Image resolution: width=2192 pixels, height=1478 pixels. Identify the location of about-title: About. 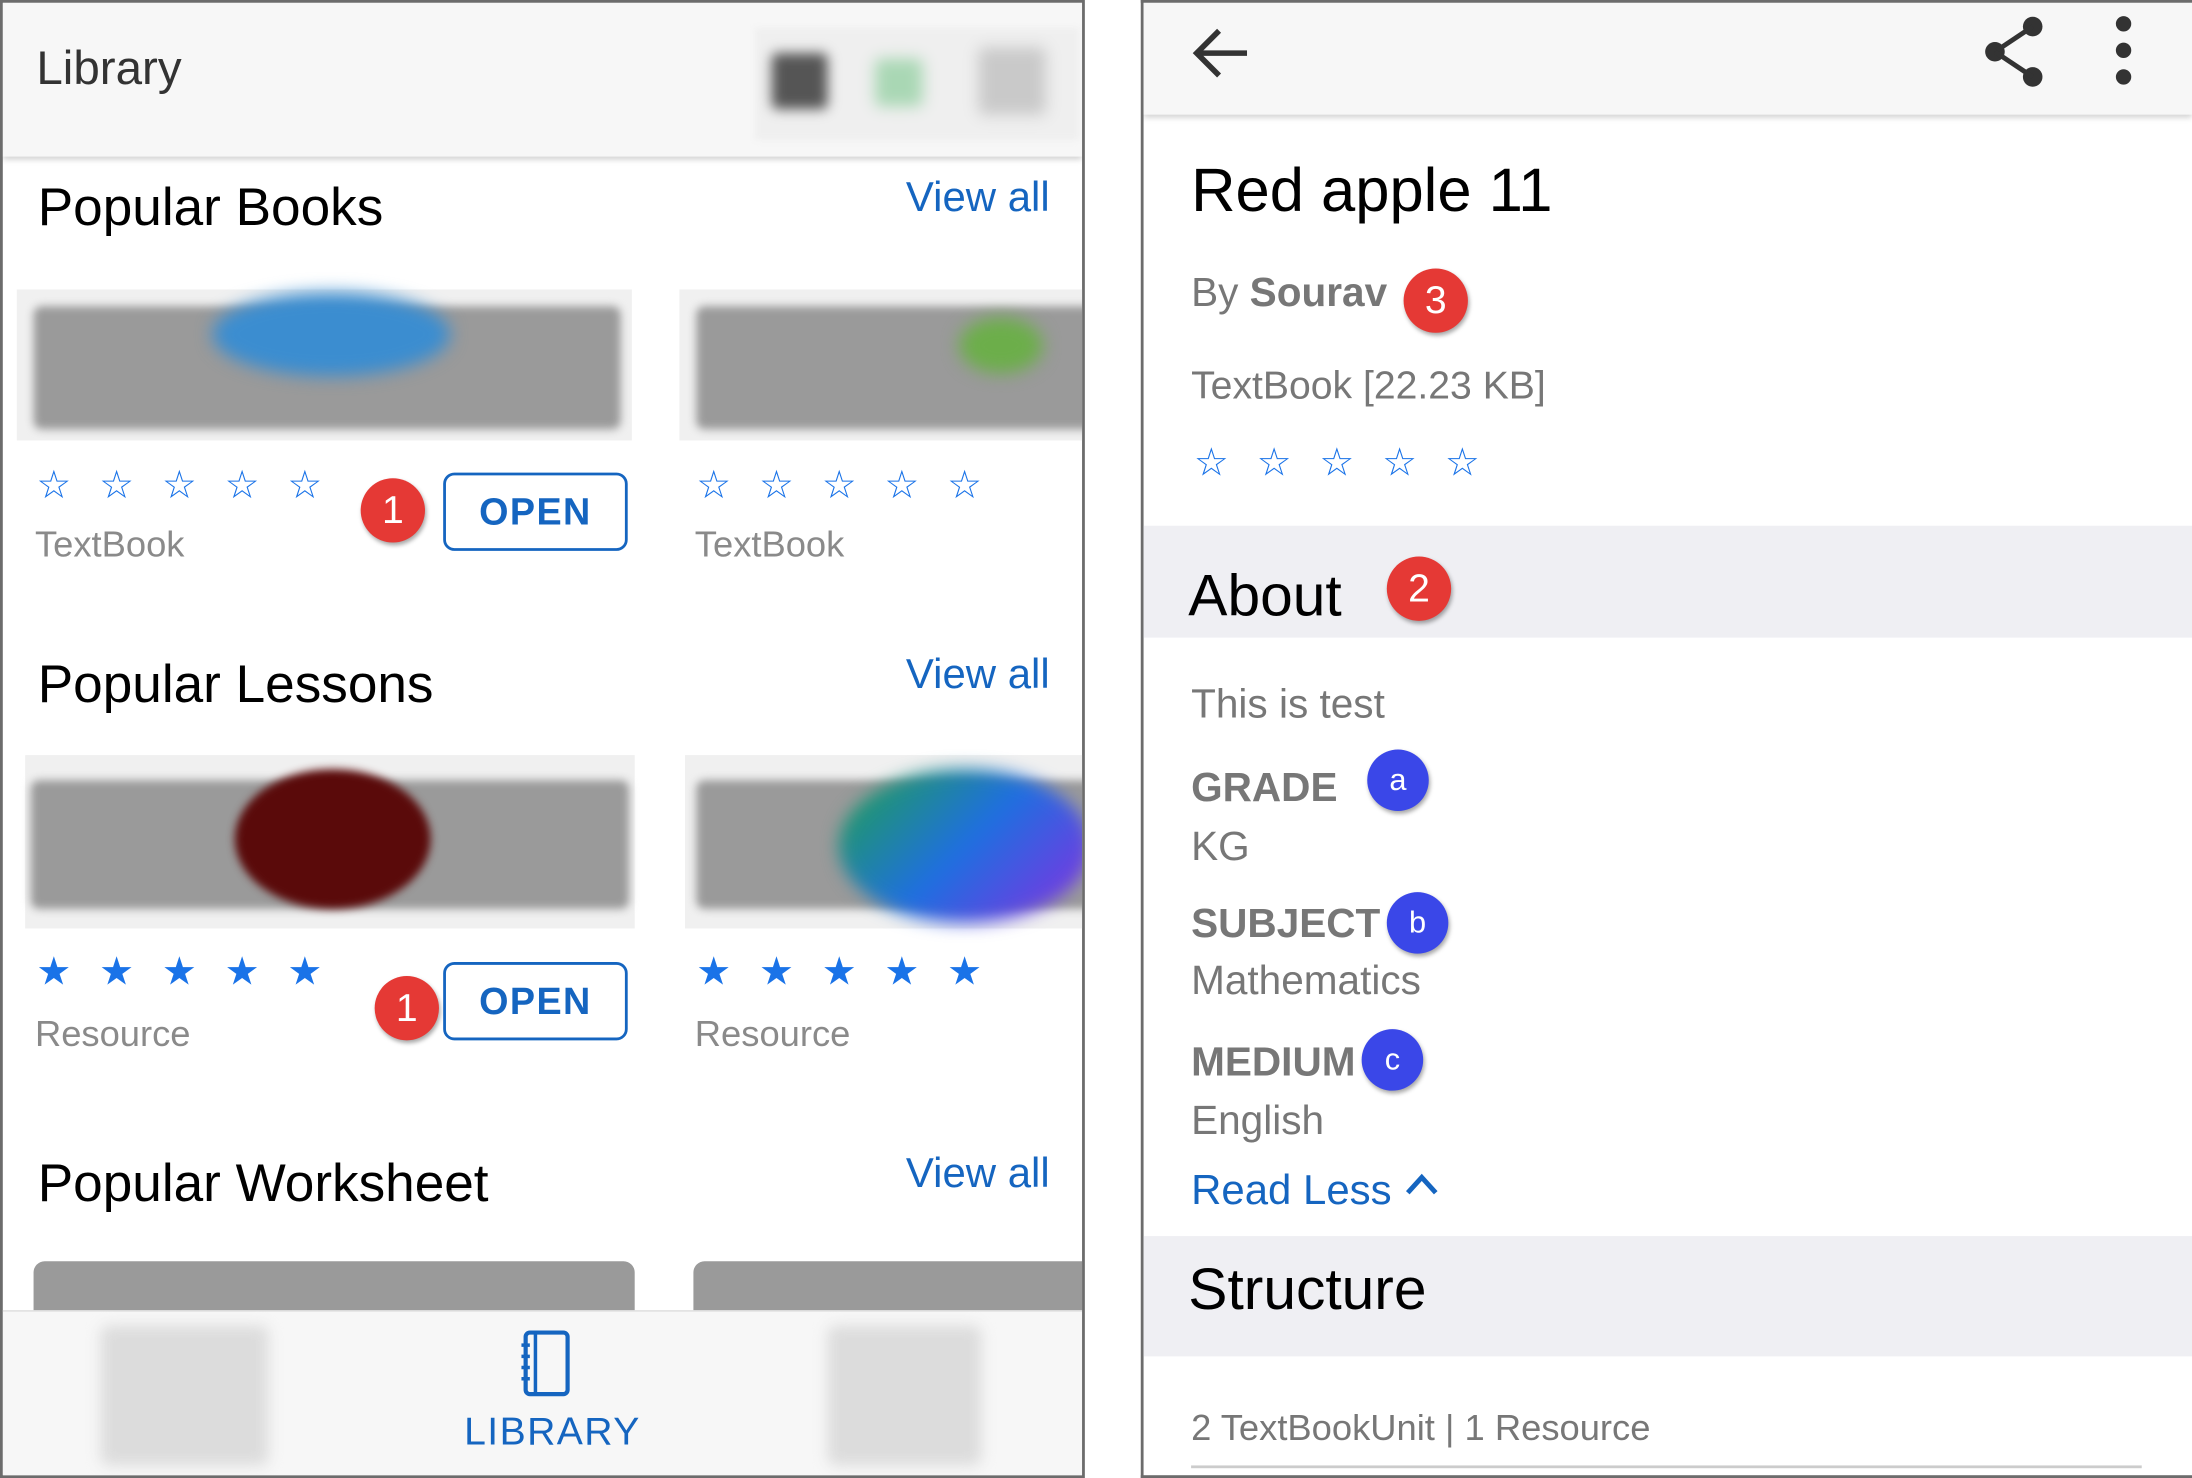
(1265, 595).